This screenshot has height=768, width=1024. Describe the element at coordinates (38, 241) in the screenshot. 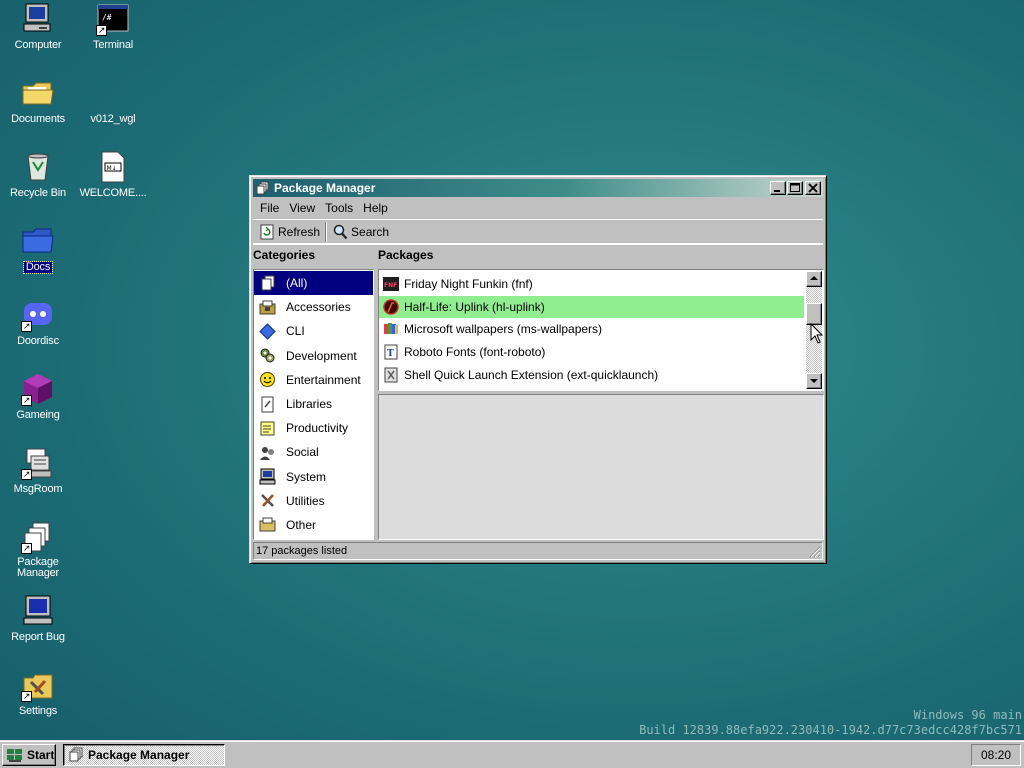

I see `blue-folder-icon` at that location.